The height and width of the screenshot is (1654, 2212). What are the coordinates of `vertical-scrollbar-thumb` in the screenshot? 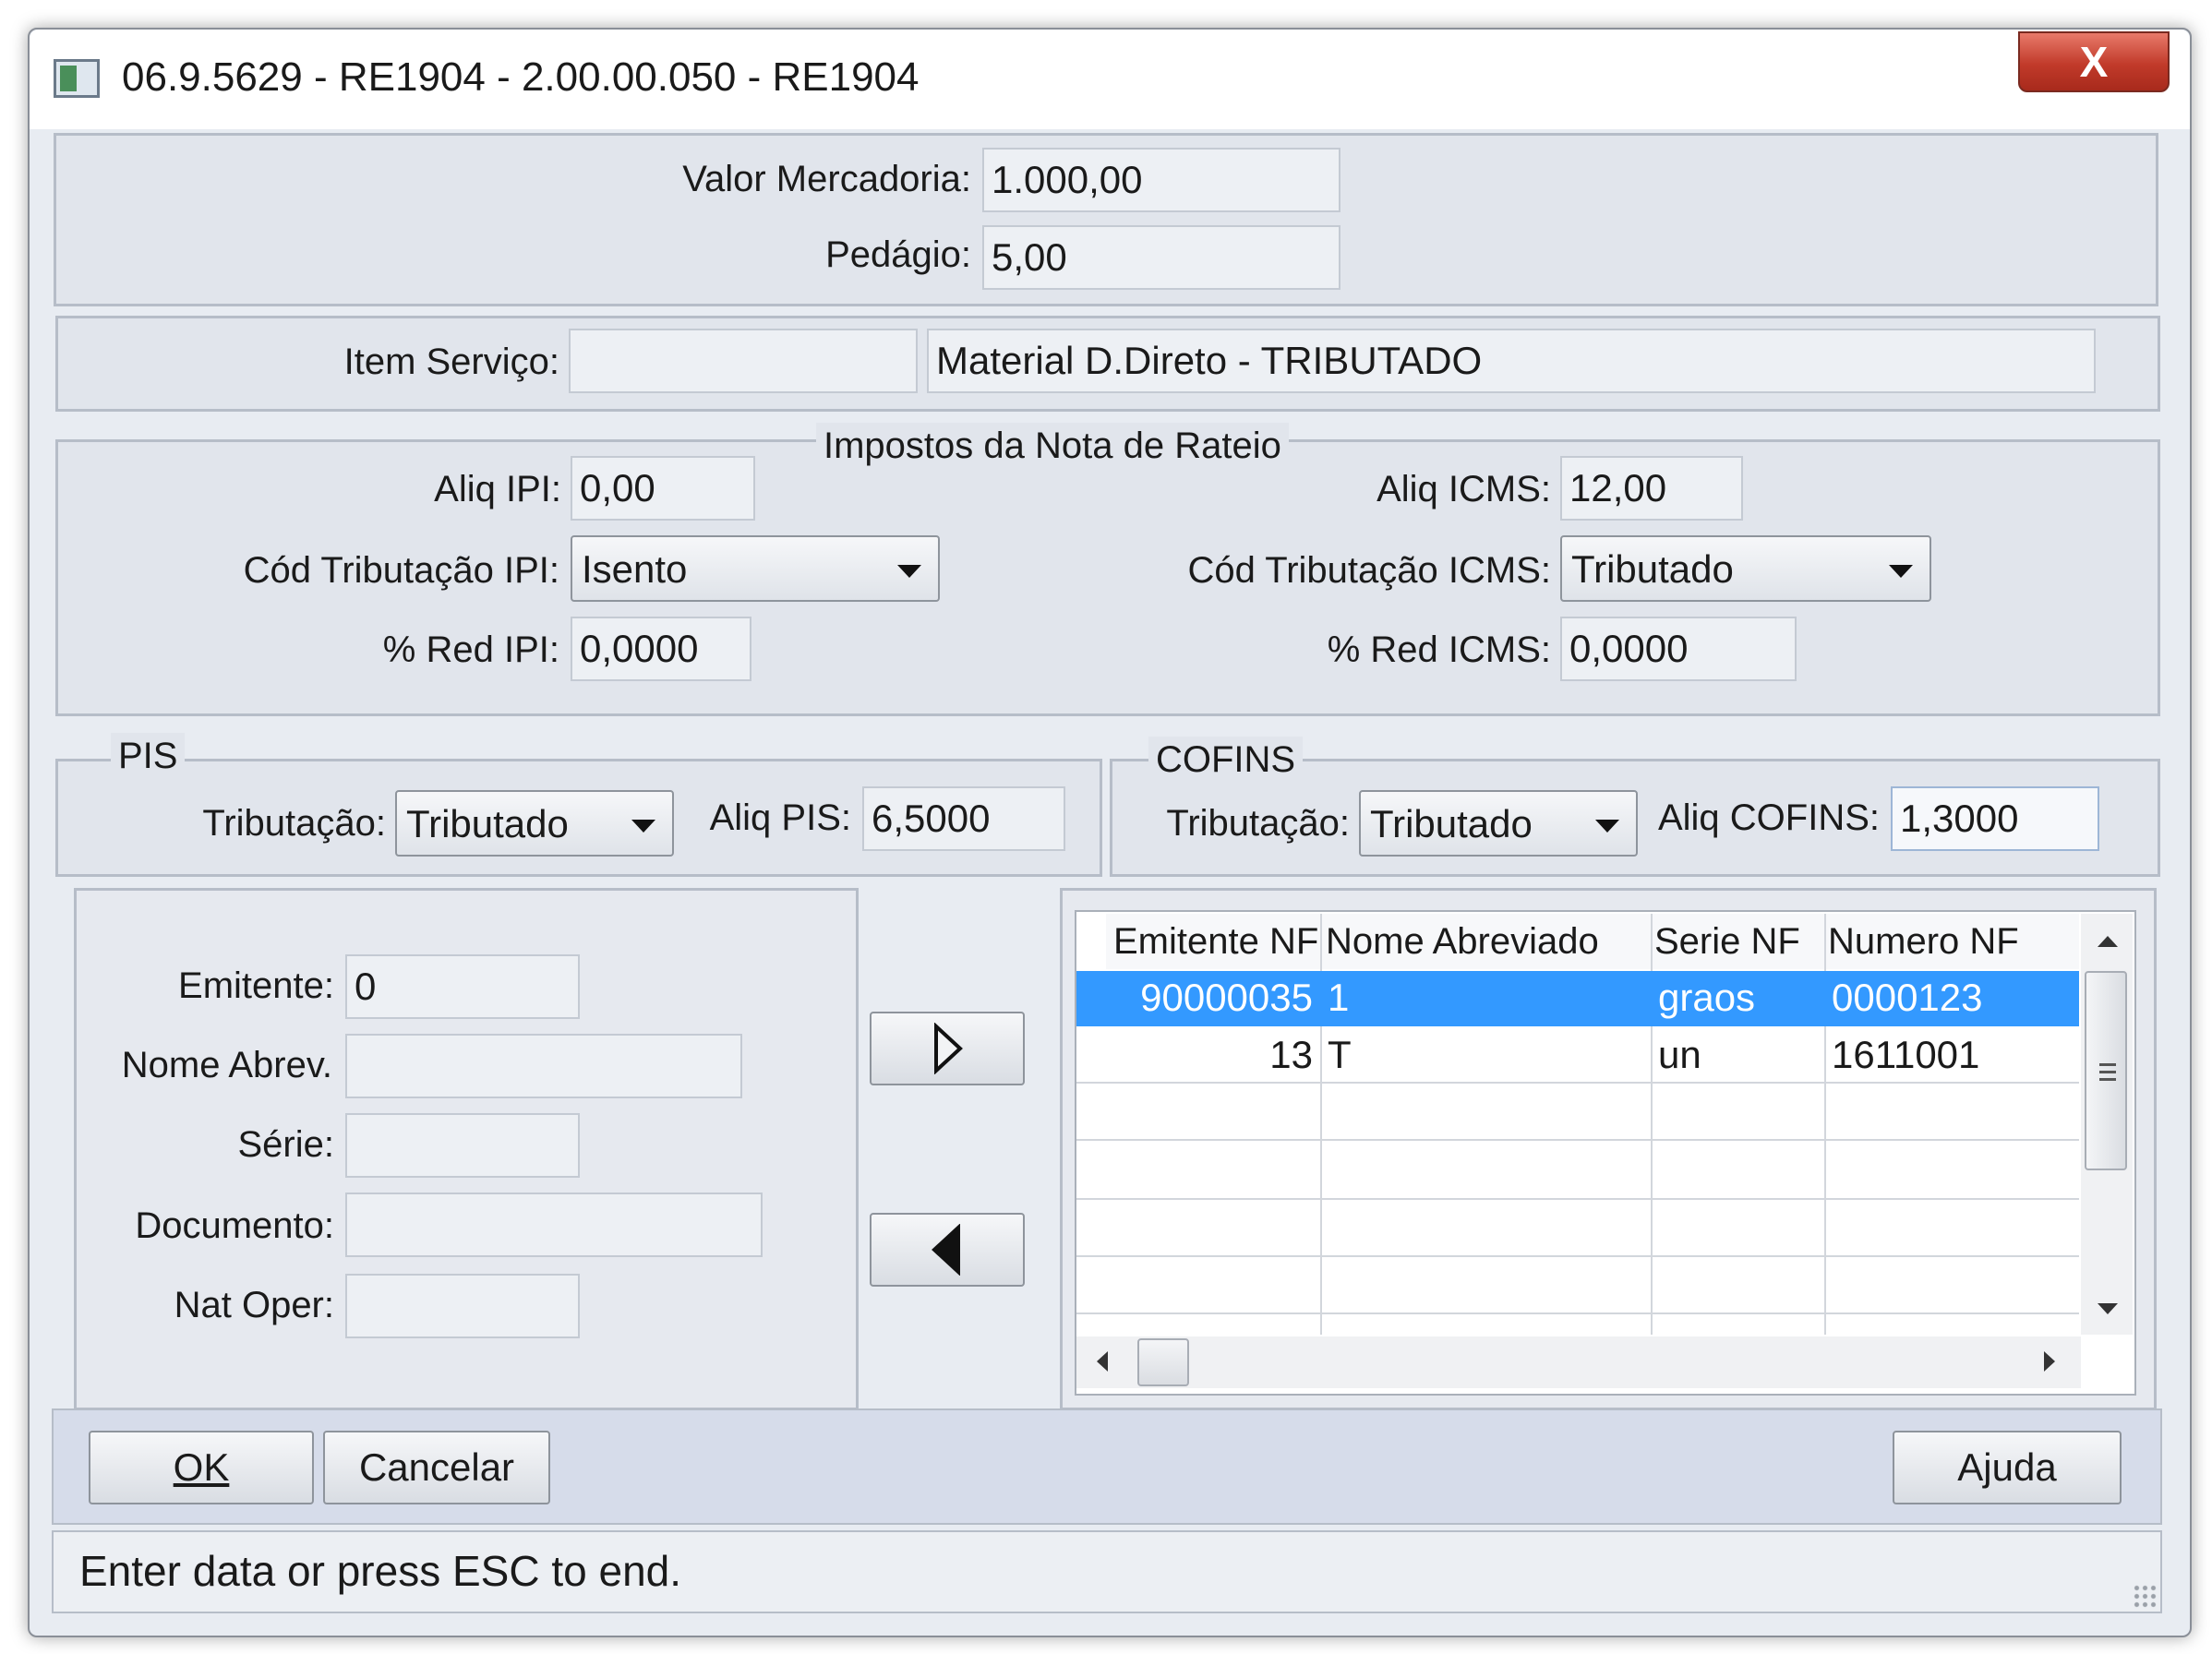 It's located at (2106, 1070).